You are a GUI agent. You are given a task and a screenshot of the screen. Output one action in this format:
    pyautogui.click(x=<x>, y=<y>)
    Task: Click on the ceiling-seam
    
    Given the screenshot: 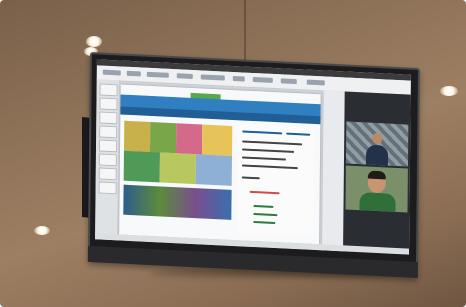 What is the action you would take?
    pyautogui.click(x=245, y=31)
    